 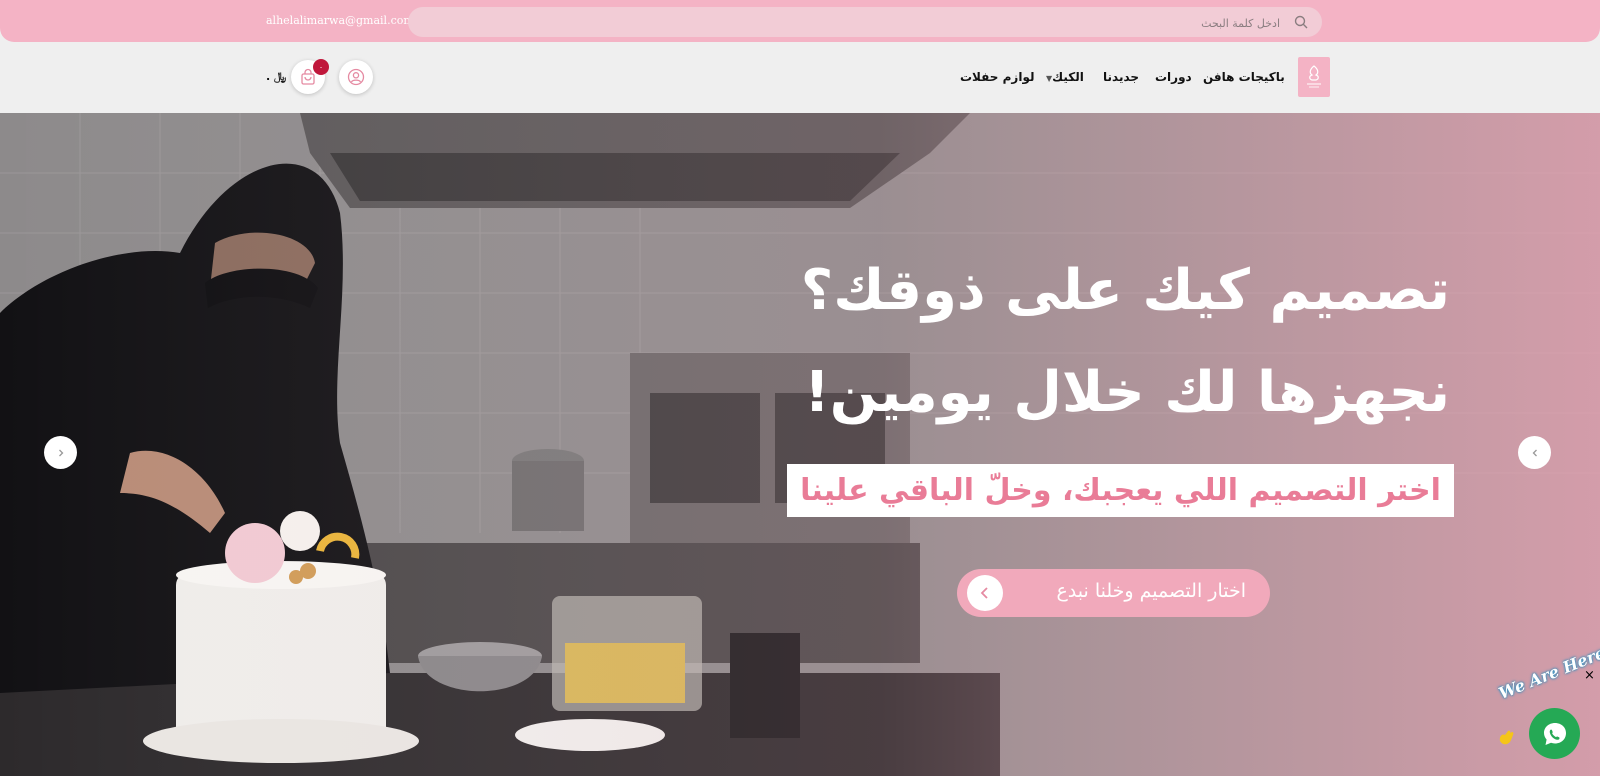 I want to click on menu-item-cakes-label: الكيك, so click(x=1068, y=77).